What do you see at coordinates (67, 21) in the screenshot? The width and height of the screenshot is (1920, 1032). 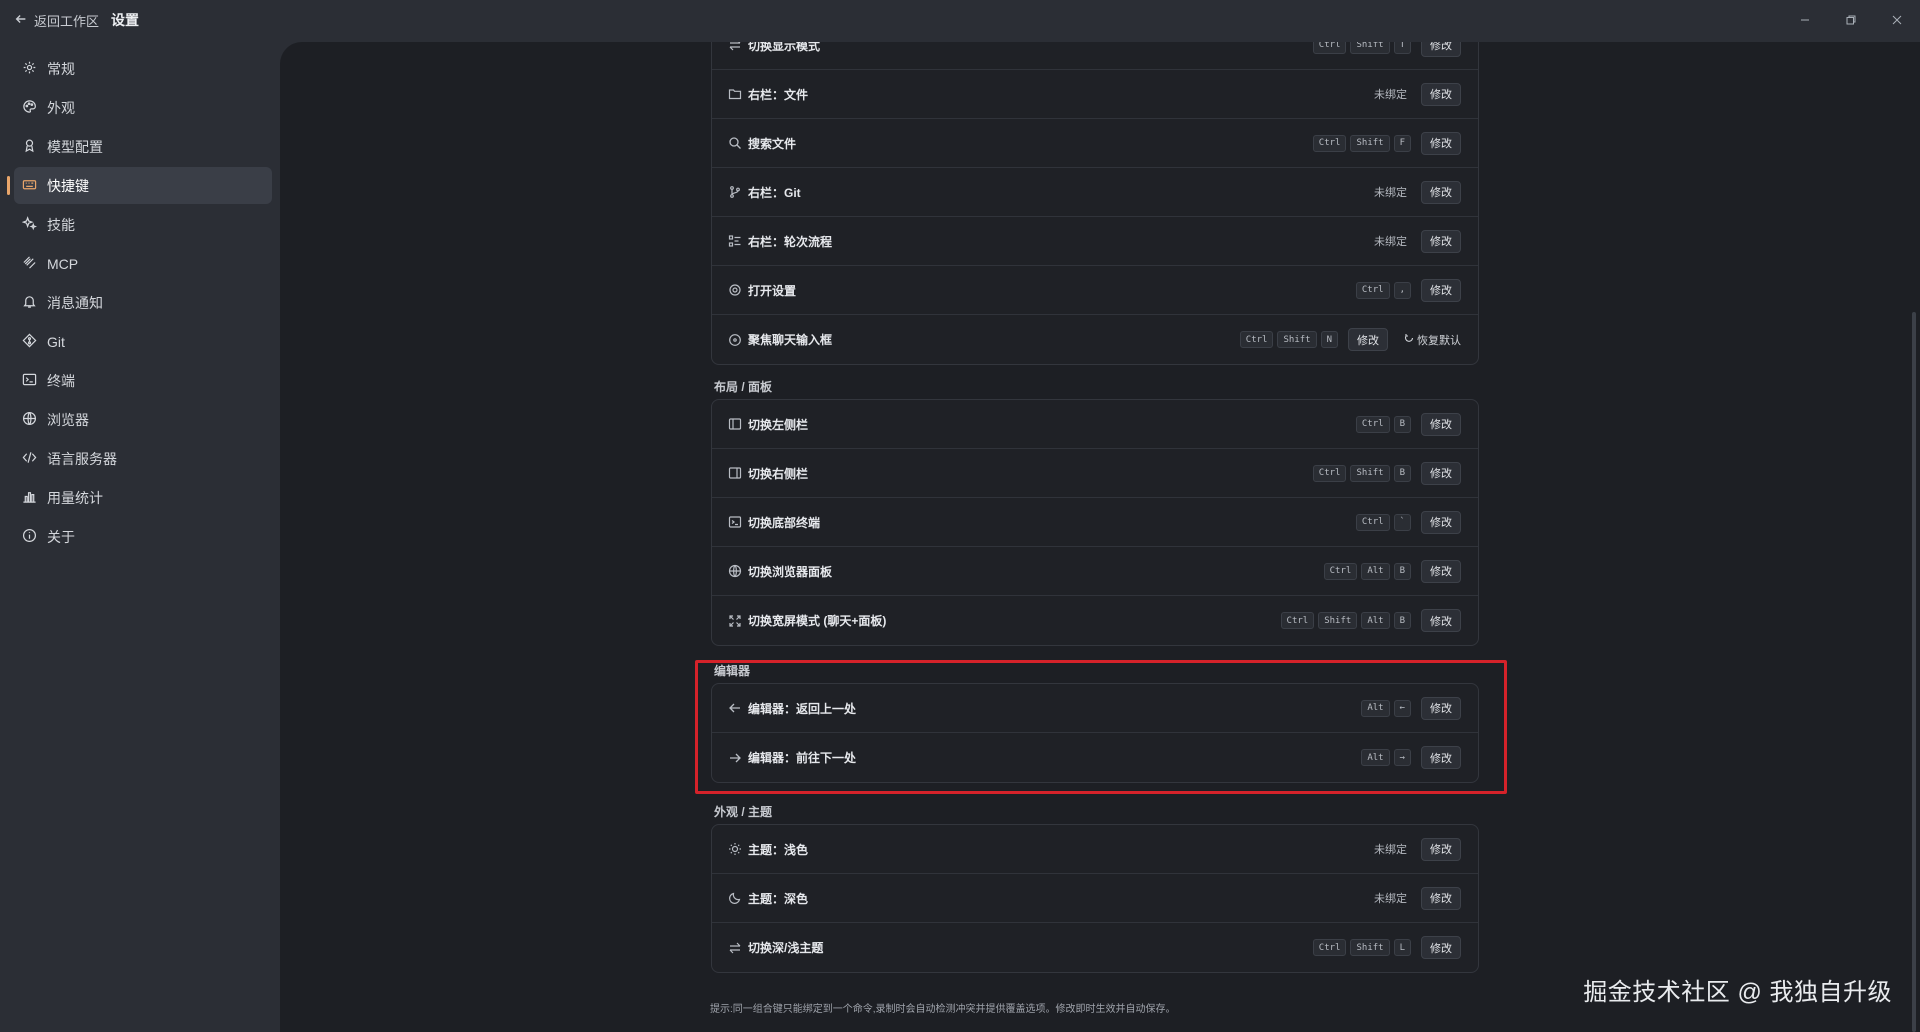 I see `back-label: 返回工作区` at bounding box center [67, 21].